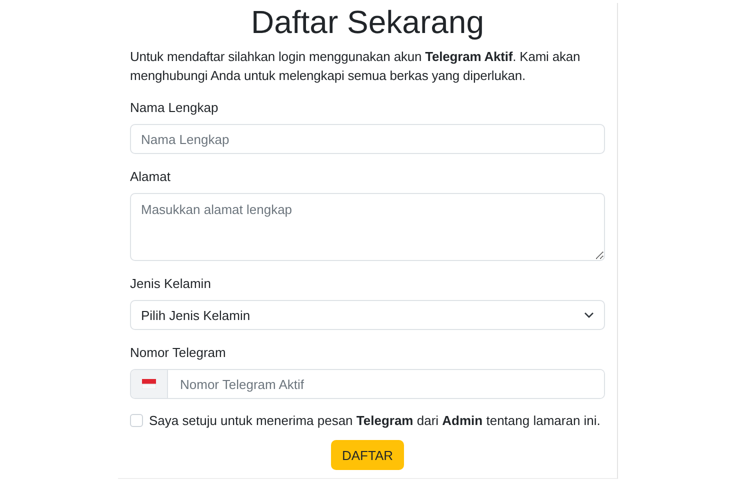 This screenshot has width=730, height=487. What do you see at coordinates (171, 284) in the screenshot?
I see `field-label: Jenis Kelamin` at bounding box center [171, 284].